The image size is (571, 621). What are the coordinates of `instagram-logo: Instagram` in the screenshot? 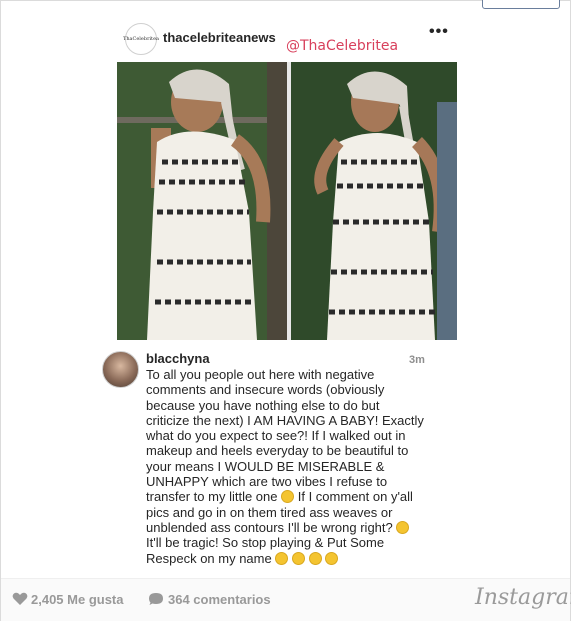 It's located at (523, 597).